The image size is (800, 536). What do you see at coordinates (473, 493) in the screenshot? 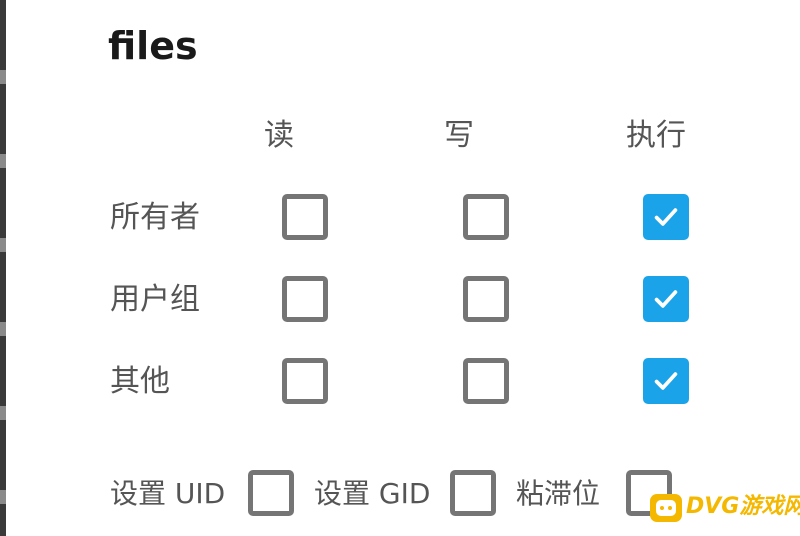
I see `setgid-checkbox` at bounding box center [473, 493].